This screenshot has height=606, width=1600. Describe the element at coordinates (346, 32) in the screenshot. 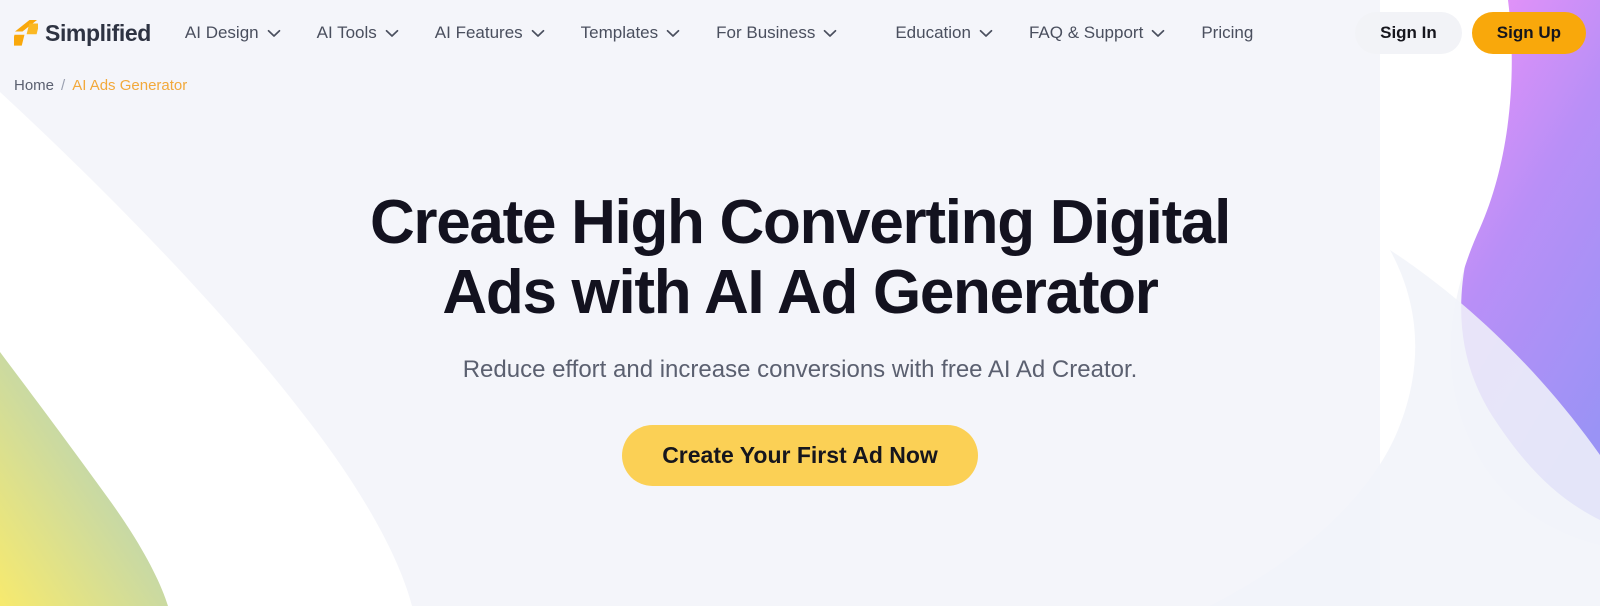

I see `nav-label: AI Tools` at that location.